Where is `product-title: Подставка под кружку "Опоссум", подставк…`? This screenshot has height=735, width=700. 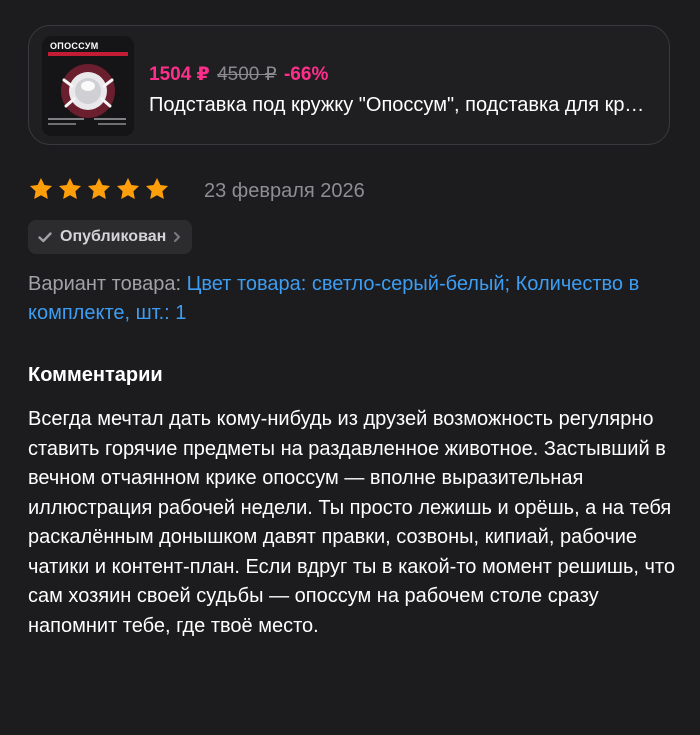
product-title: Подставка под кружку "Опоссум", подставк… is located at coordinates (401, 105).